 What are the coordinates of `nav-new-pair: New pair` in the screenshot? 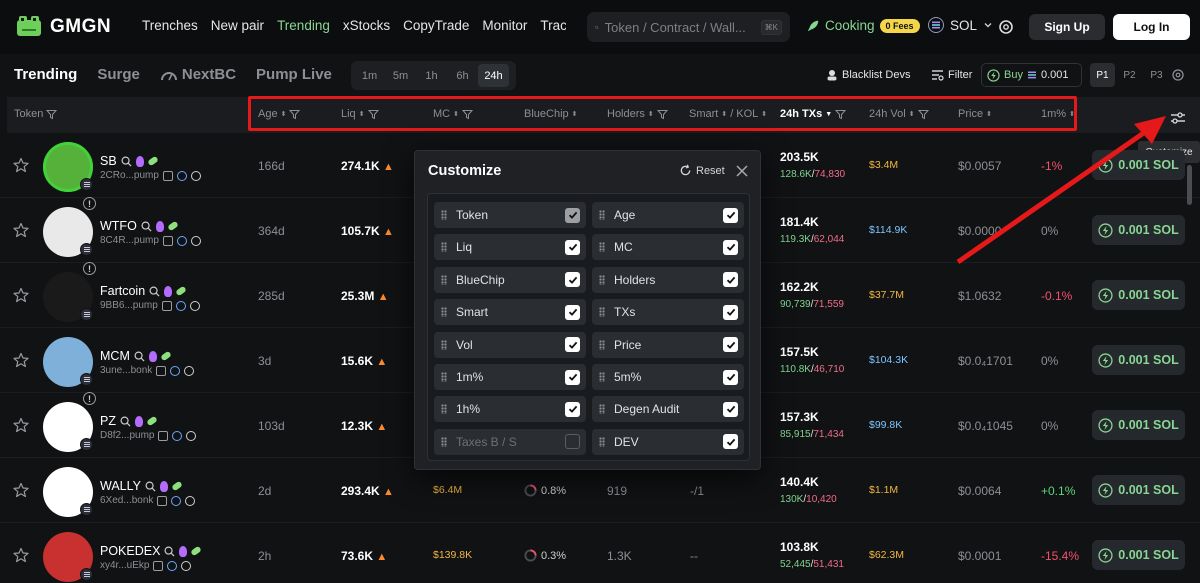 It's located at (237, 25).